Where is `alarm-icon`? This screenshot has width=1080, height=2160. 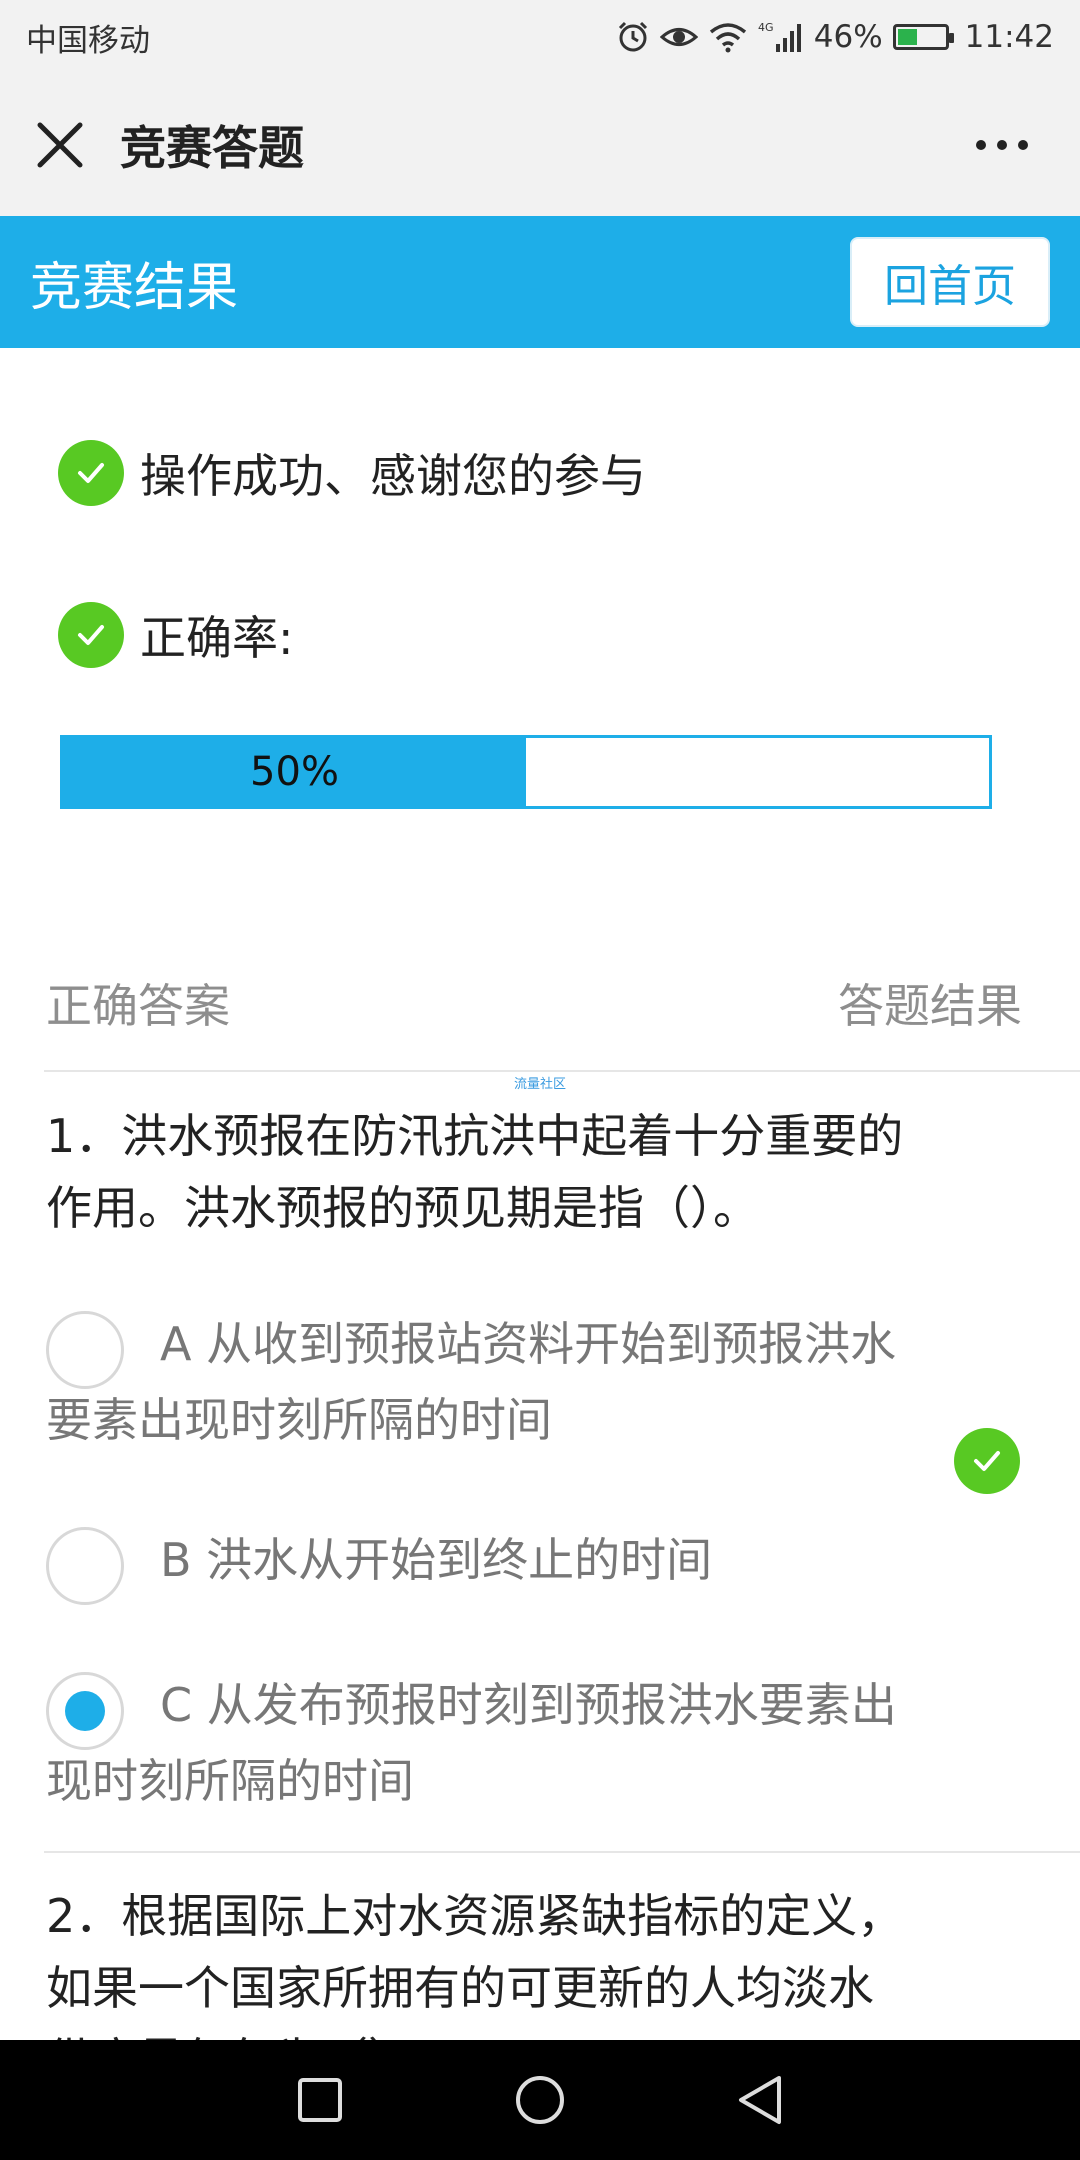 alarm-icon is located at coordinates (633, 37).